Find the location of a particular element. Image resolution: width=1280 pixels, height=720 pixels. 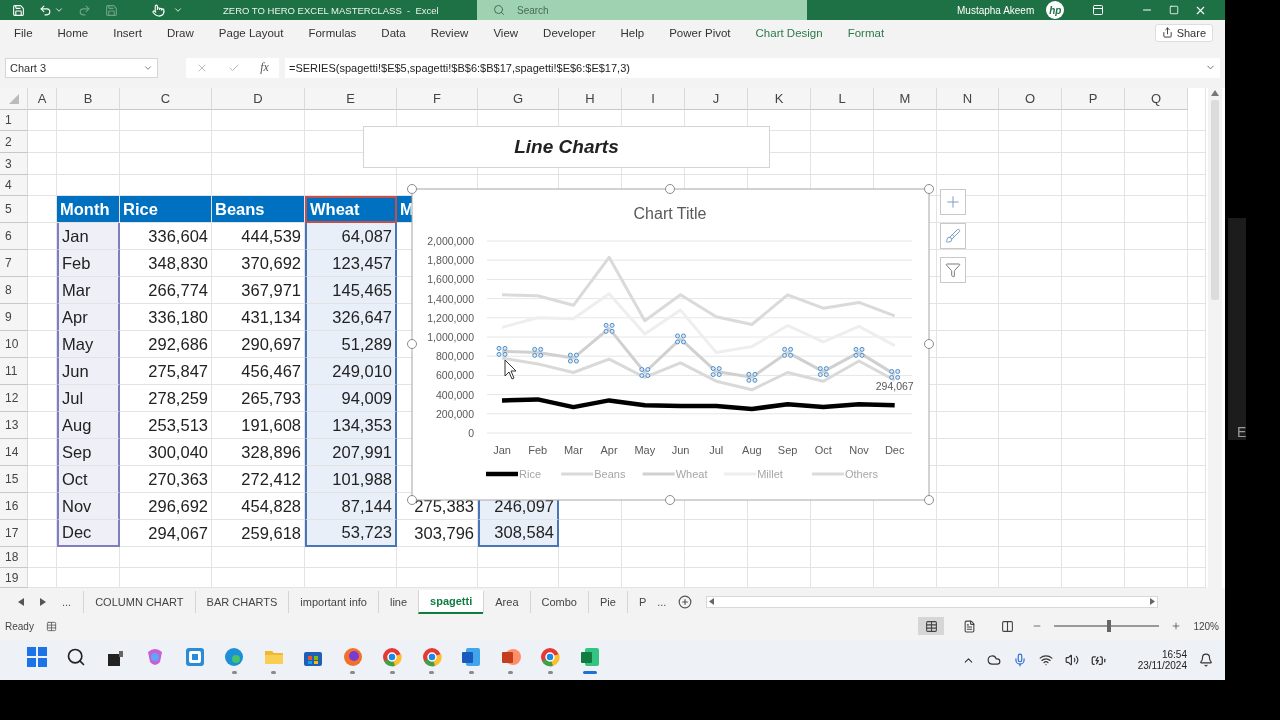

column-header: D is located at coordinates (258, 99).